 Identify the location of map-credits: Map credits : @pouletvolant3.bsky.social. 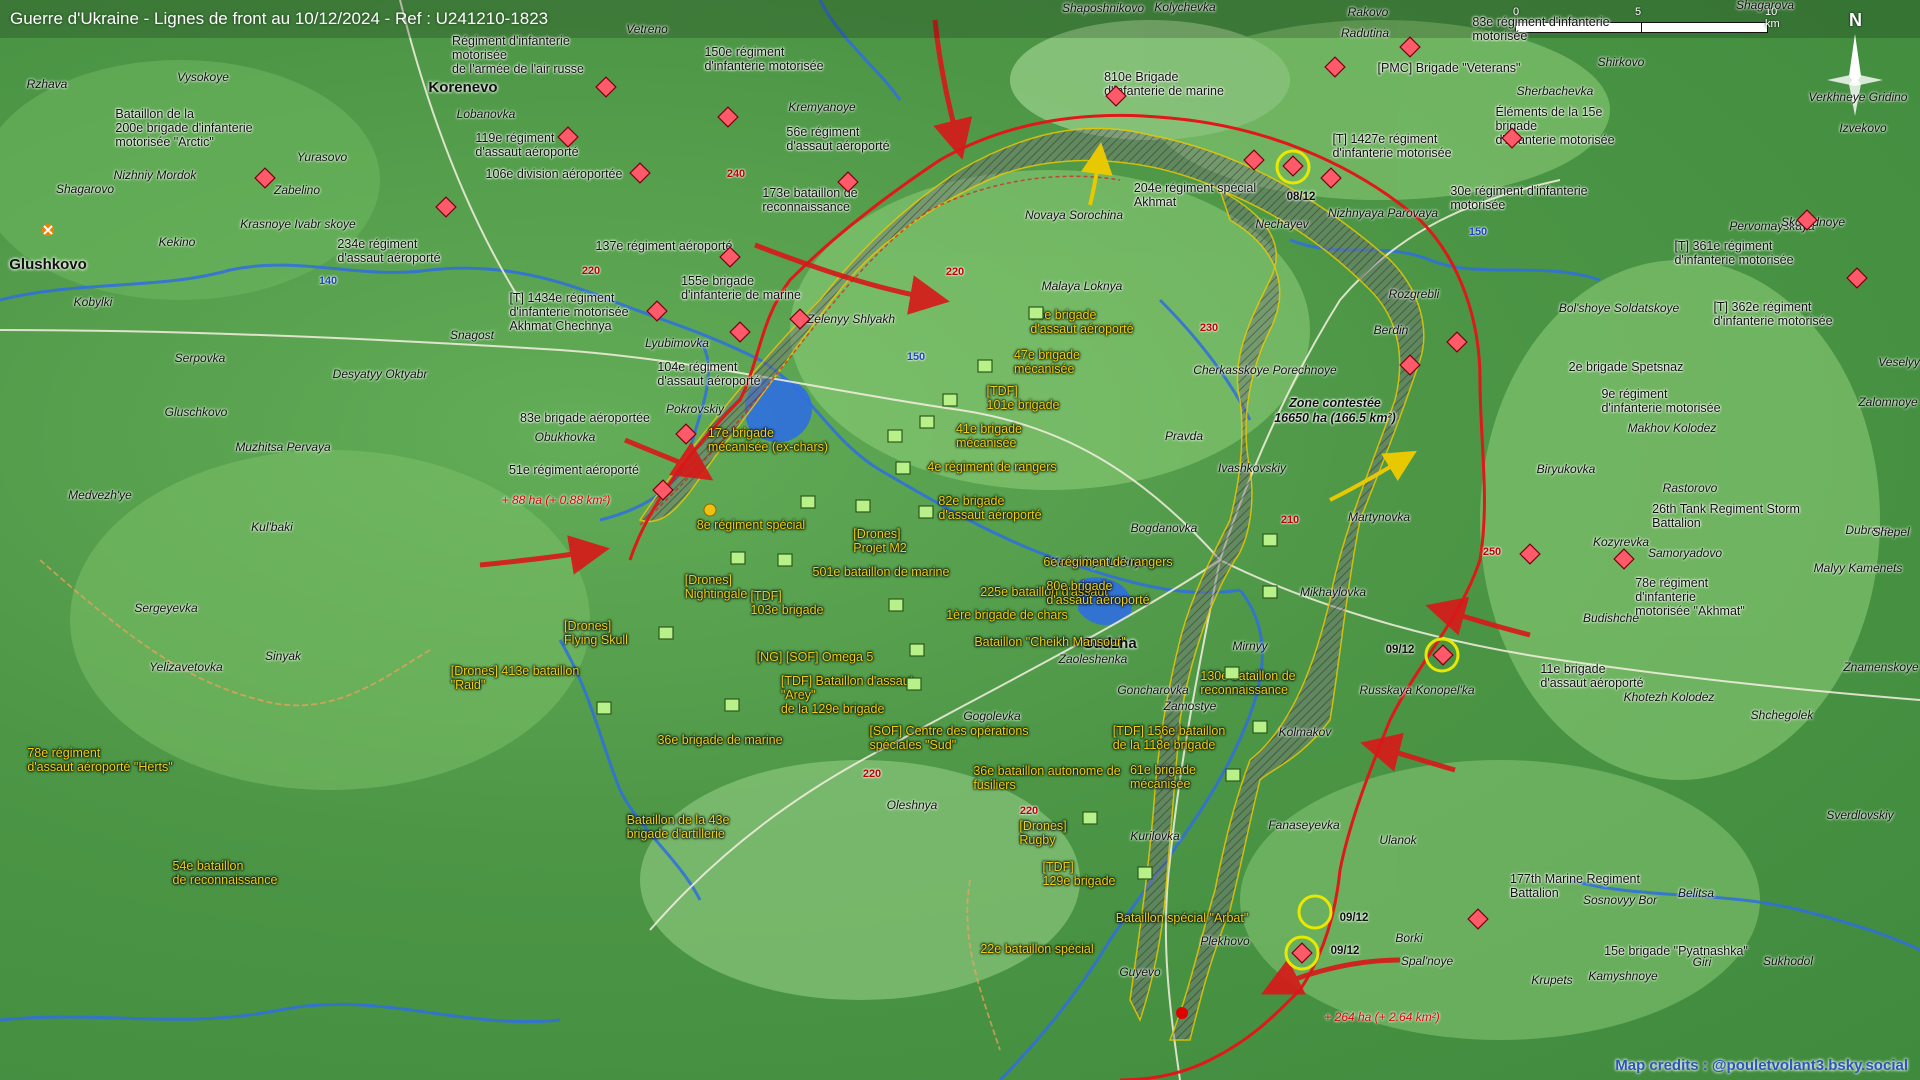
(1761, 1065).